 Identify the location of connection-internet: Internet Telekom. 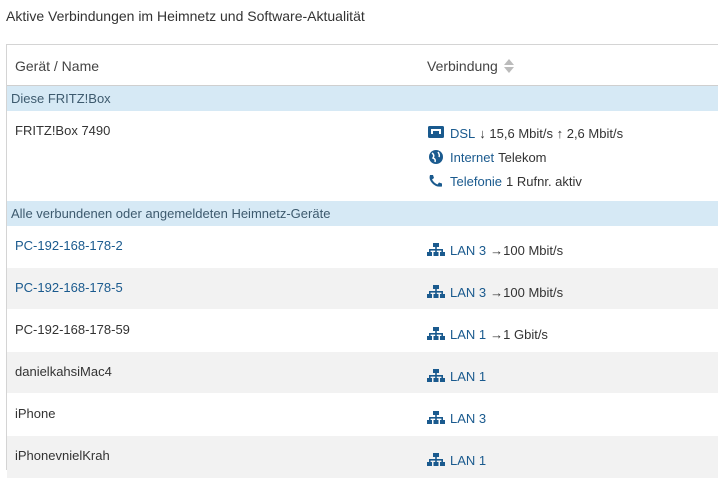
(487, 157).